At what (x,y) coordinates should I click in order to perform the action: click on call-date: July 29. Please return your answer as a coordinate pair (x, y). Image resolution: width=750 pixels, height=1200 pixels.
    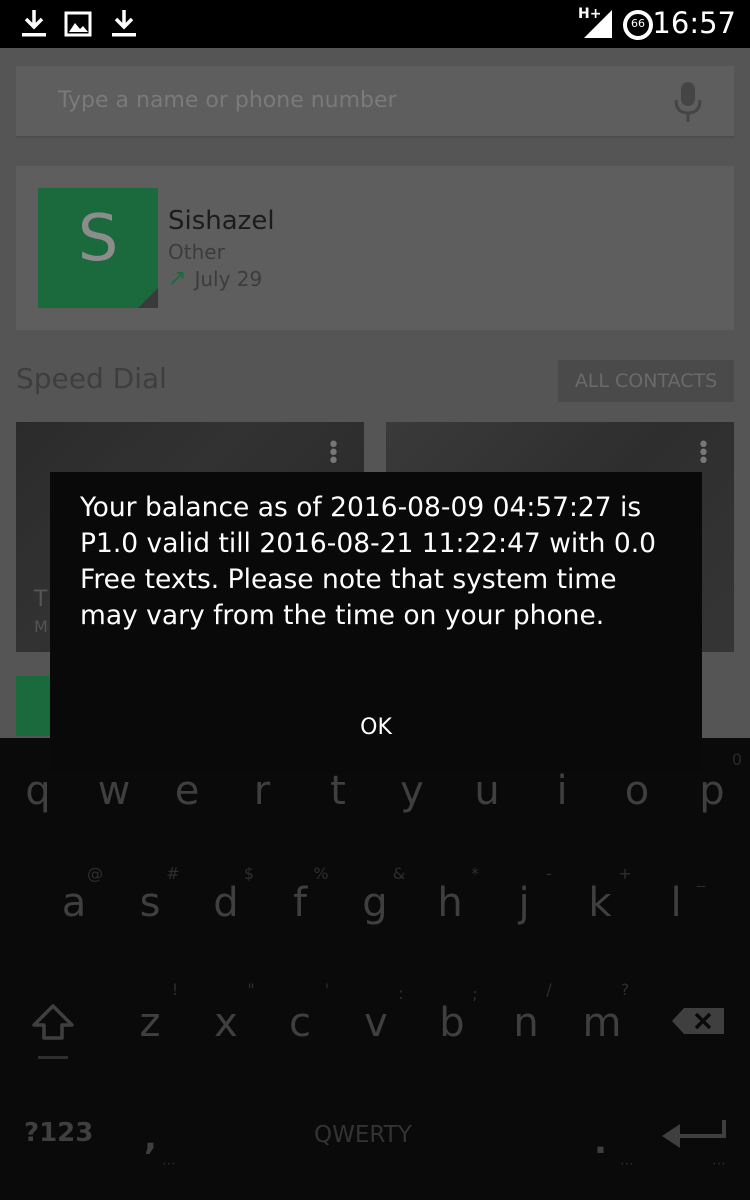
    Looking at the image, I should click on (228, 278).